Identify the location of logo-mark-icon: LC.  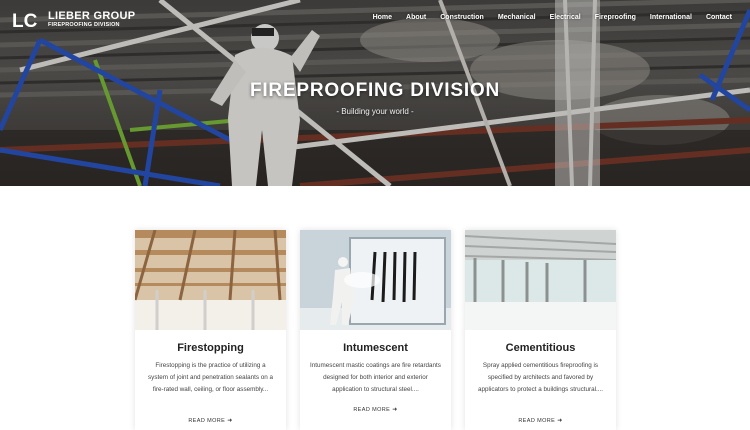
(25, 20).